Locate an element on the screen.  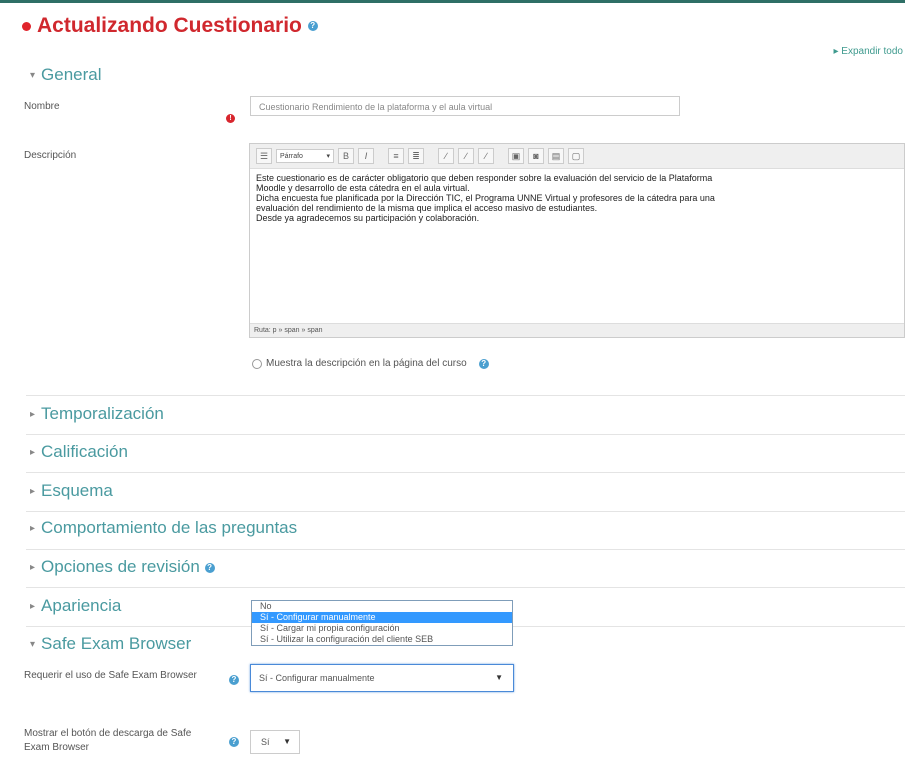
toolbar-toggle-icon: ☰ is located at coordinates (264, 156).